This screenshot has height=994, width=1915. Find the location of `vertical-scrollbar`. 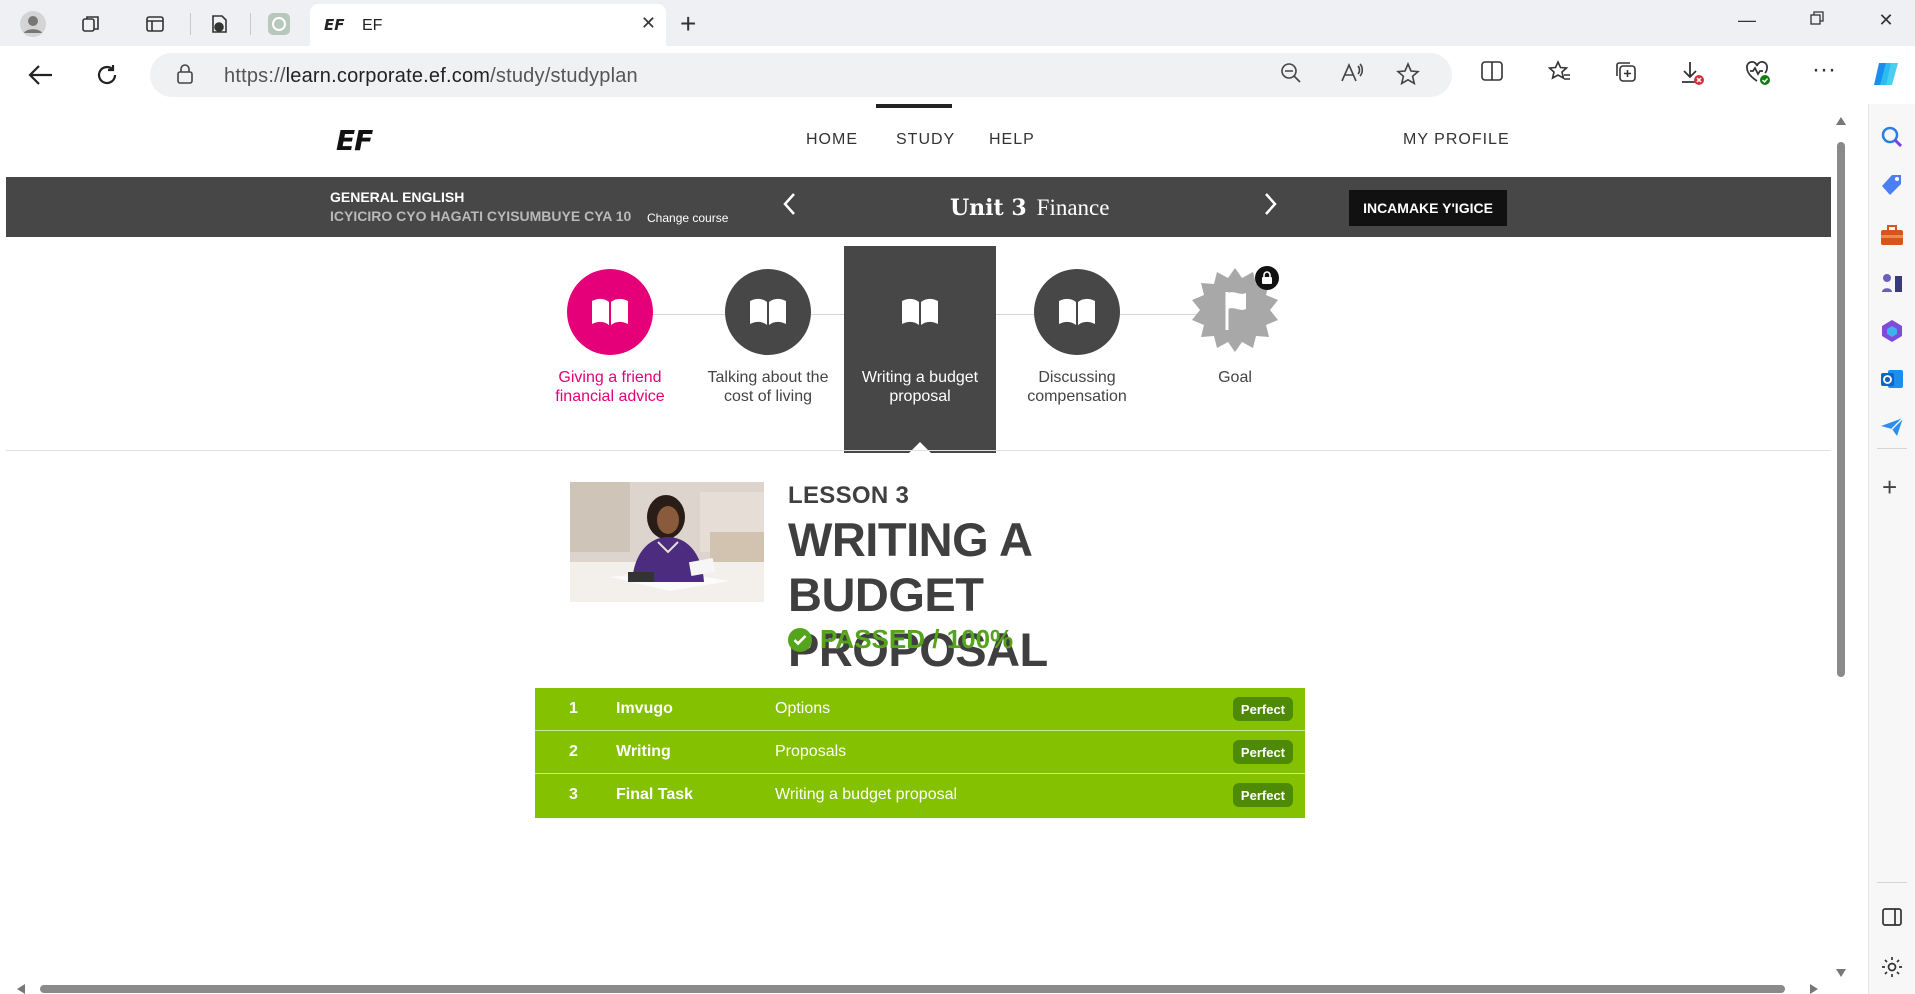

vertical-scrollbar is located at coordinates (1841, 547).